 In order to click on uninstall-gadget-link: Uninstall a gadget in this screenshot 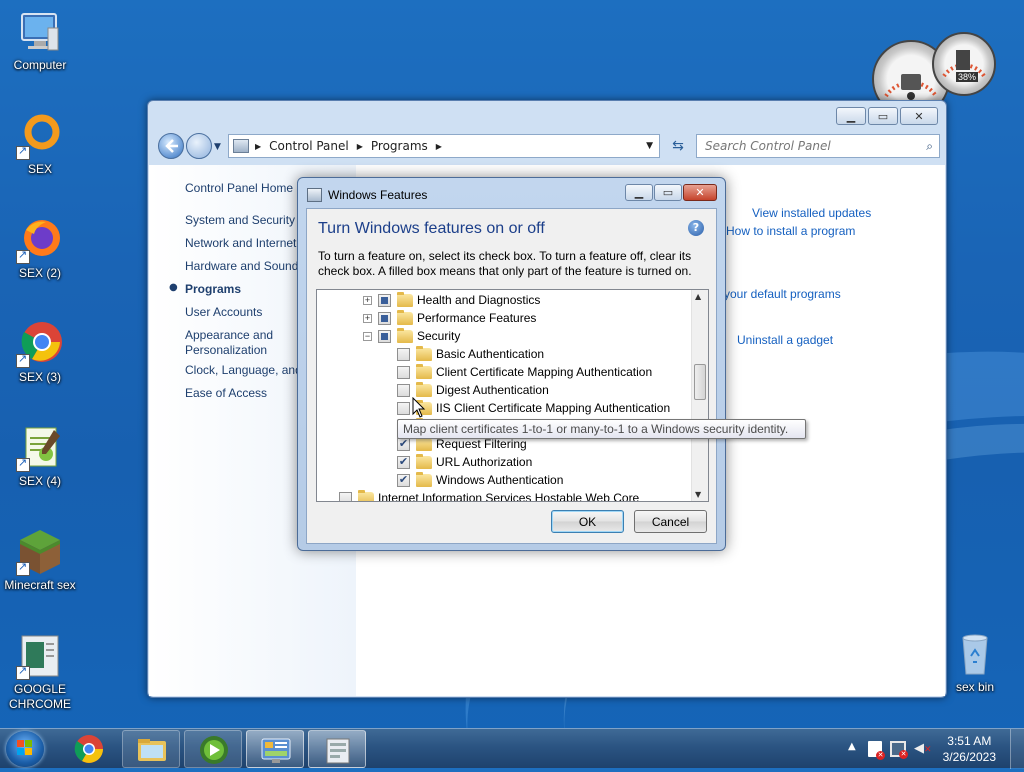, I will do `click(785, 340)`.